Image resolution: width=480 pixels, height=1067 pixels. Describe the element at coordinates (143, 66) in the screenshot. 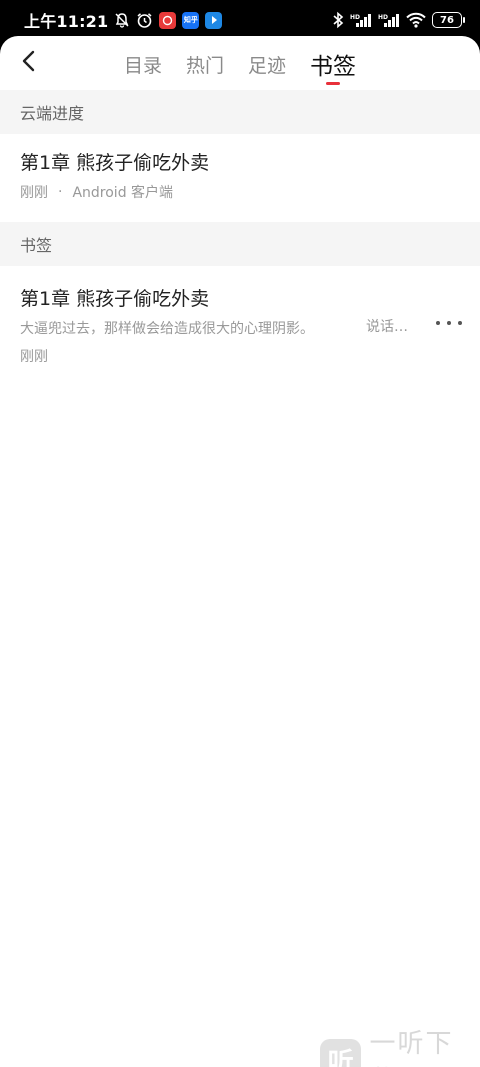

I see `tab-contents-label: 目录` at that location.